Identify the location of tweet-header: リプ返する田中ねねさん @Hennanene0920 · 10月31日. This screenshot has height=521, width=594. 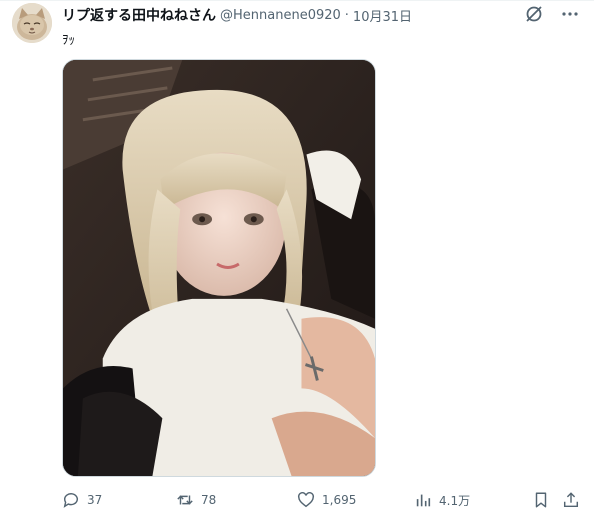
(237, 15).